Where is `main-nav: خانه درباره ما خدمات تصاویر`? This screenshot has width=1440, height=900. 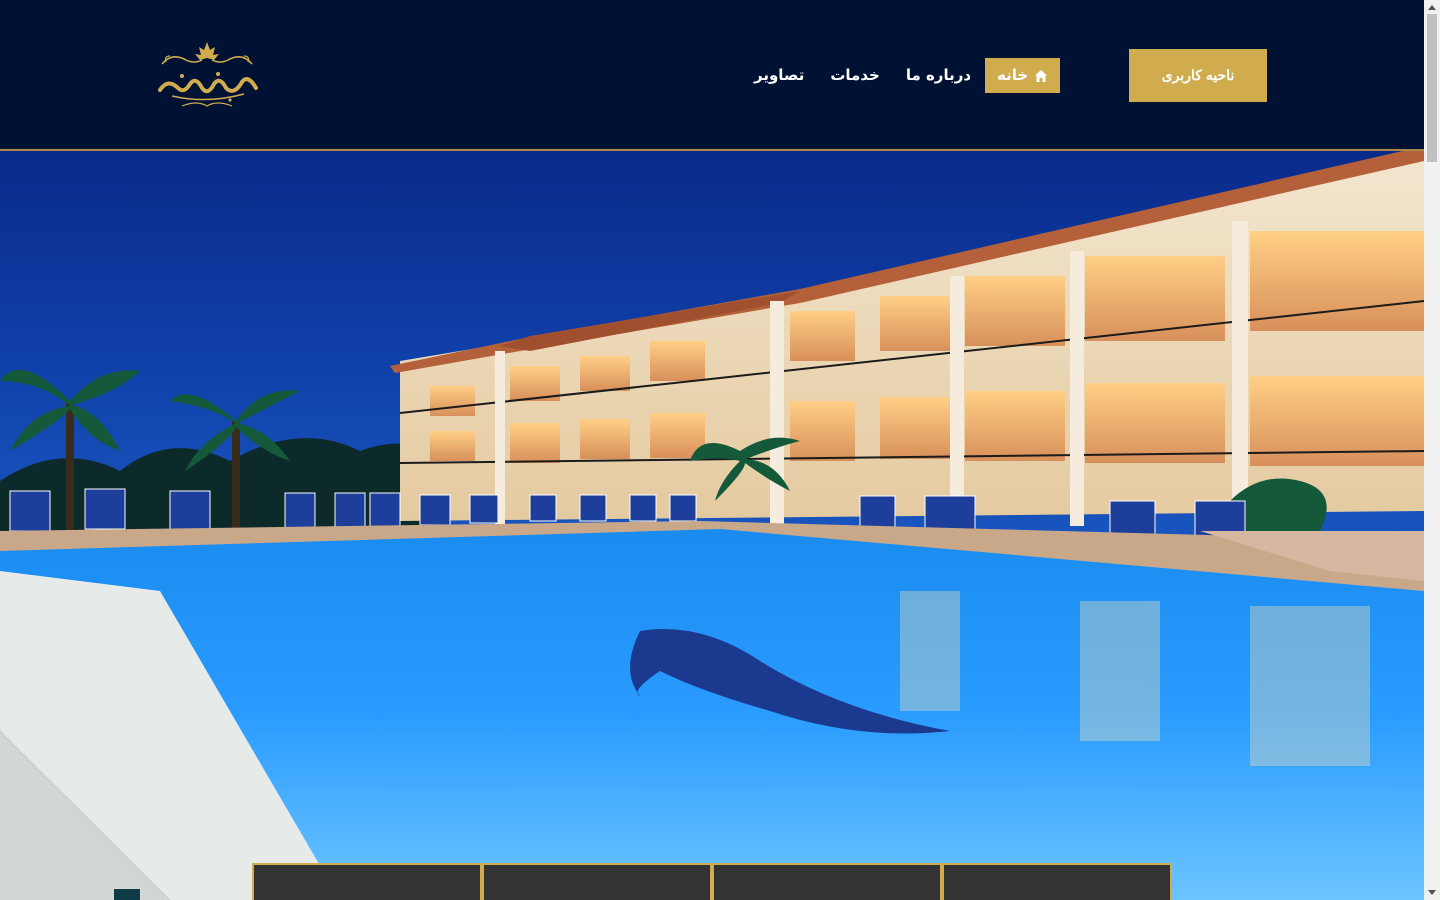 main-nav: خانه درباره ما خدمات تصاویر is located at coordinates (900, 75).